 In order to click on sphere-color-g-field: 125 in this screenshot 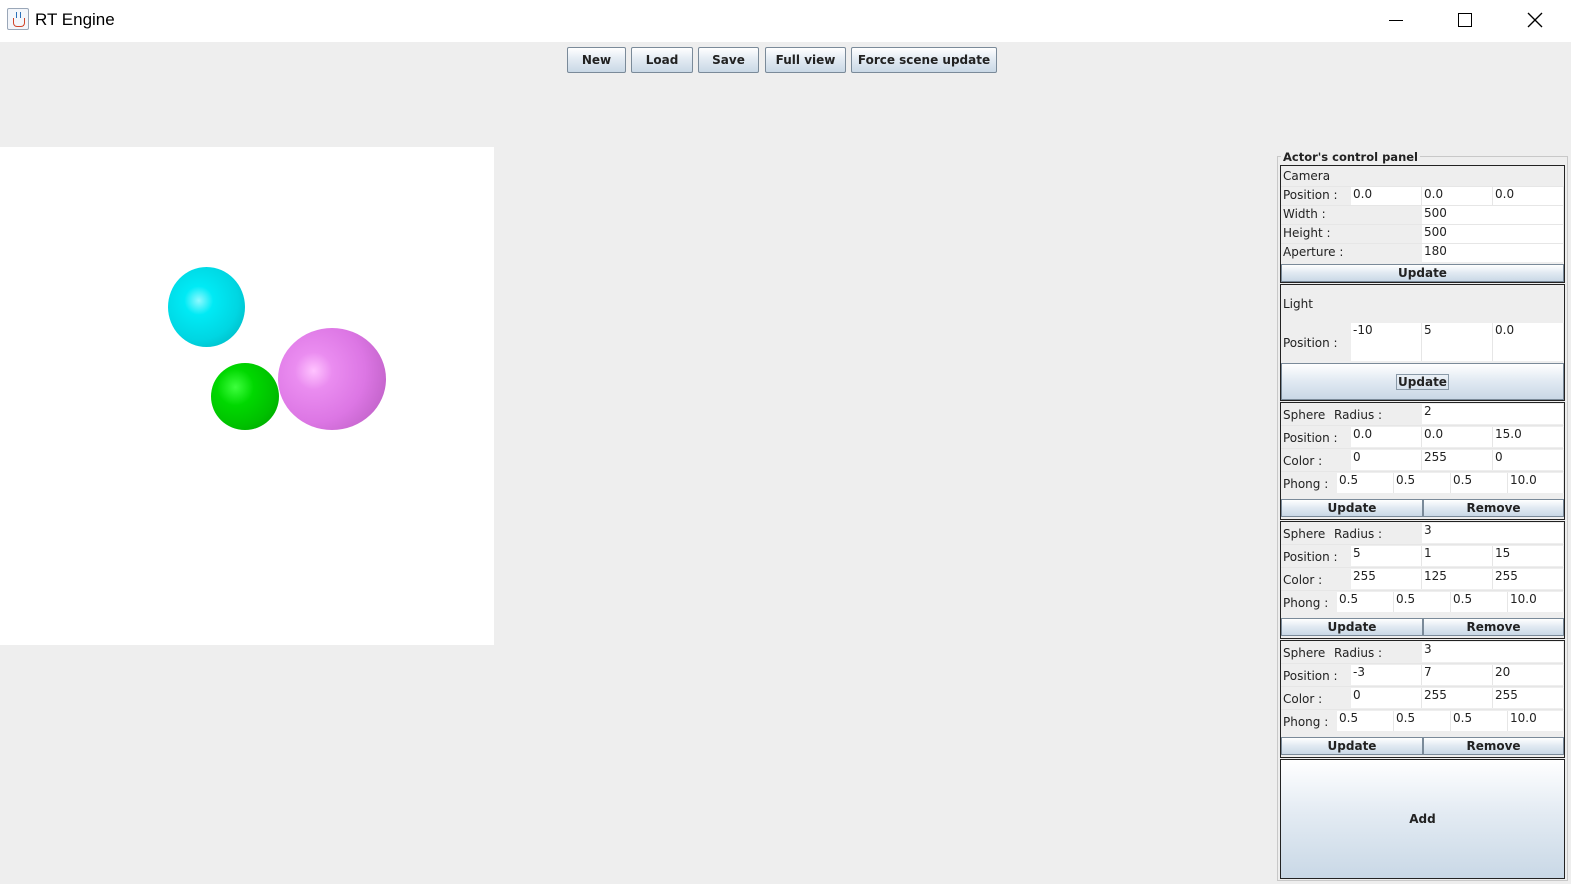, I will do `click(1457, 579)`.